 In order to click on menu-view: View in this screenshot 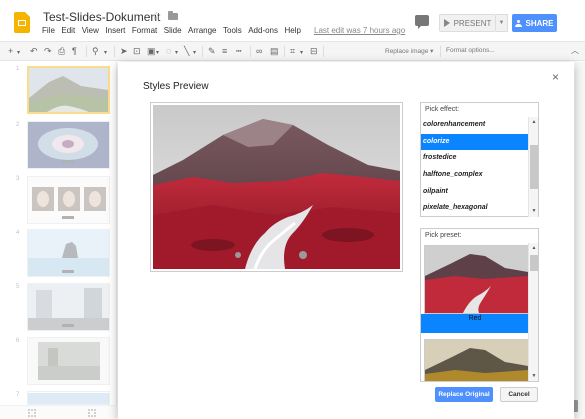, I will do `click(90, 30)`.